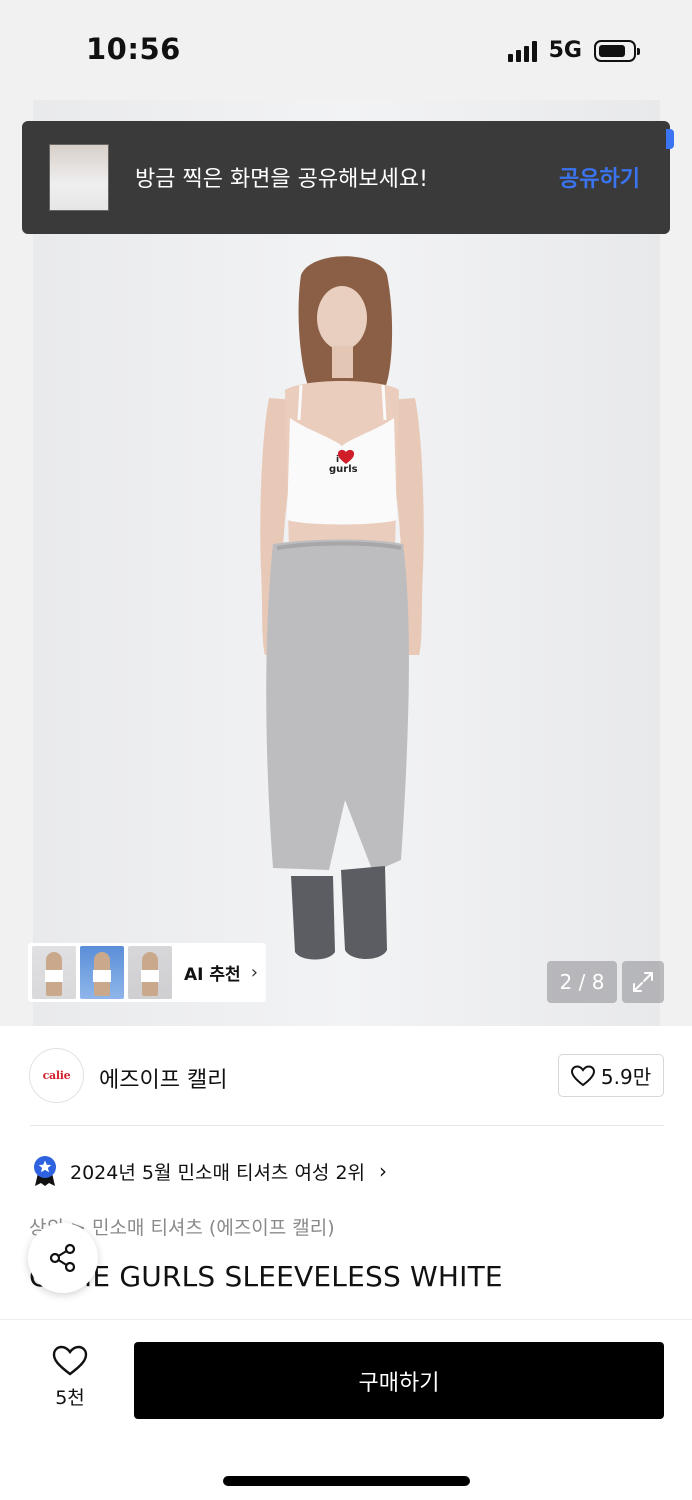 The height and width of the screenshot is (1500, 692). Describe the element at coordinates (45, 1171) in the screenshot. I see `ranking-badge-icon` at that location.